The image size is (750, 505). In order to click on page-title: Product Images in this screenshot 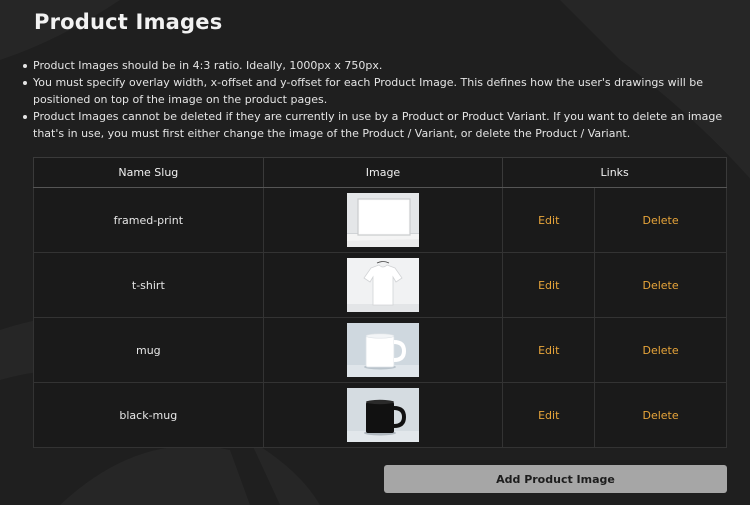, I will do `click(128, 22)`.